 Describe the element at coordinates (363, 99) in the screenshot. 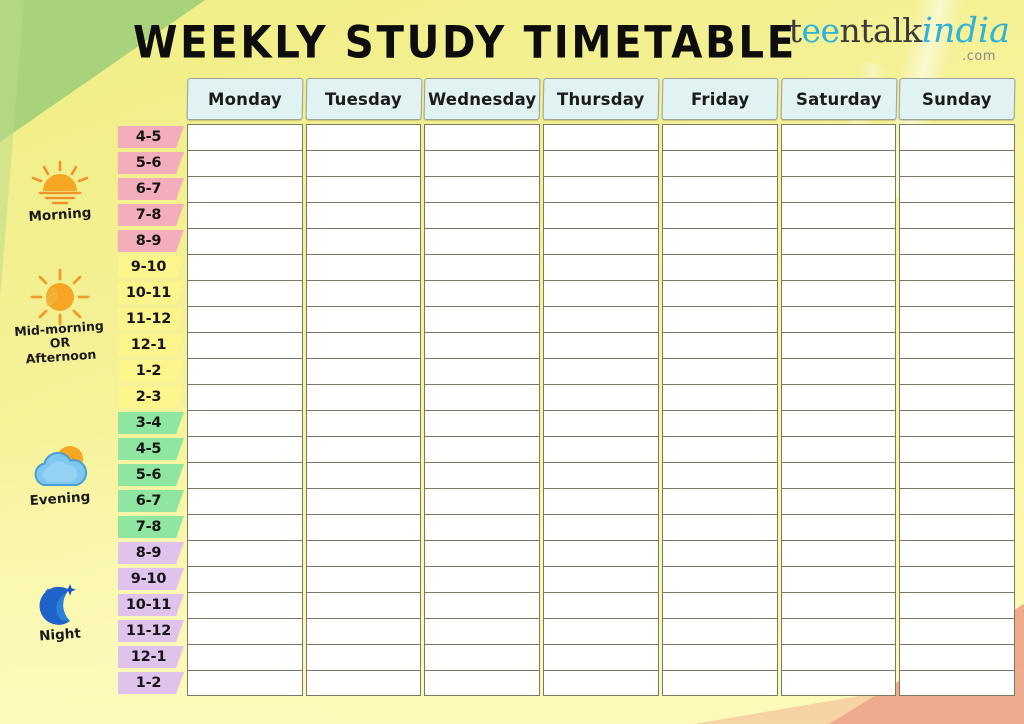

I see `day-header-tuesday: Tuesday` at that location.